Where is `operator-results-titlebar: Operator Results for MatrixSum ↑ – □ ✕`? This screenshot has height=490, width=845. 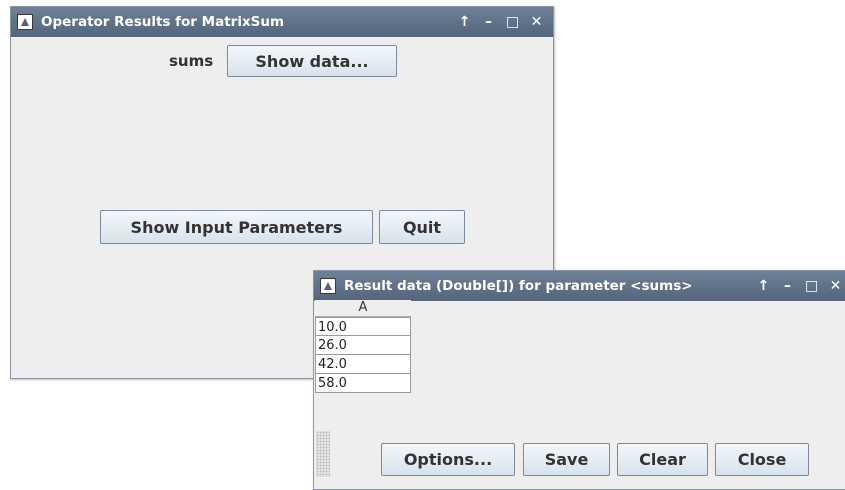 operator-results-titlebar: Operator Results for MatrixSum ↑ – □ ✕ is located at coordinates (282, 22).